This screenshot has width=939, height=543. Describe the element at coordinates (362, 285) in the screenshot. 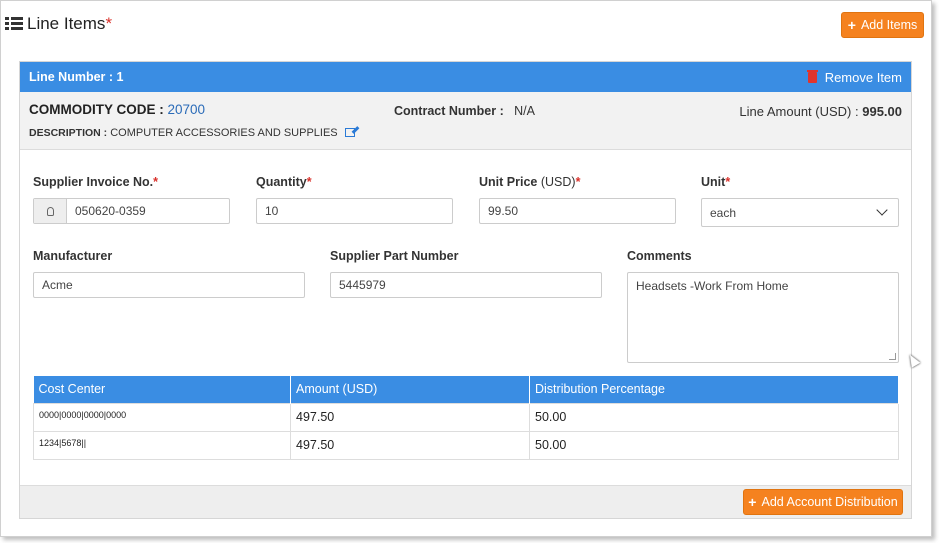

I see `supplier-part-value: 5445979` at that location.